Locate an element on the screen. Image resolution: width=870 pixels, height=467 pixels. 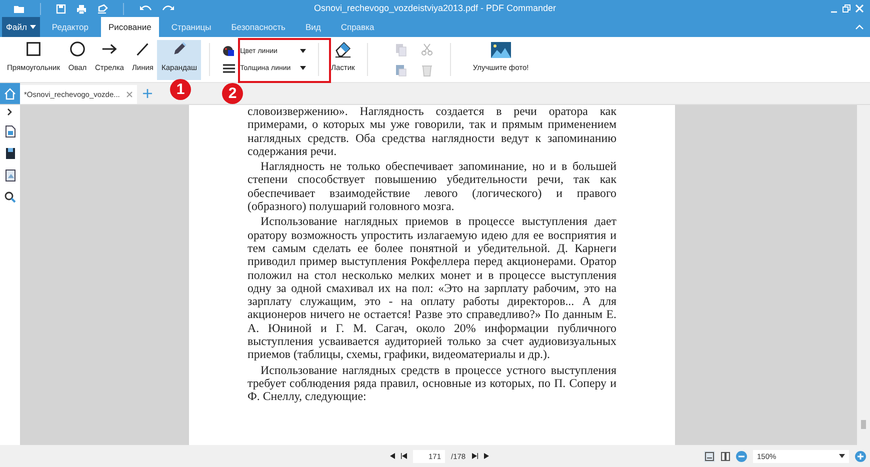
previous-page-icon is located at coordinates (392, 456).